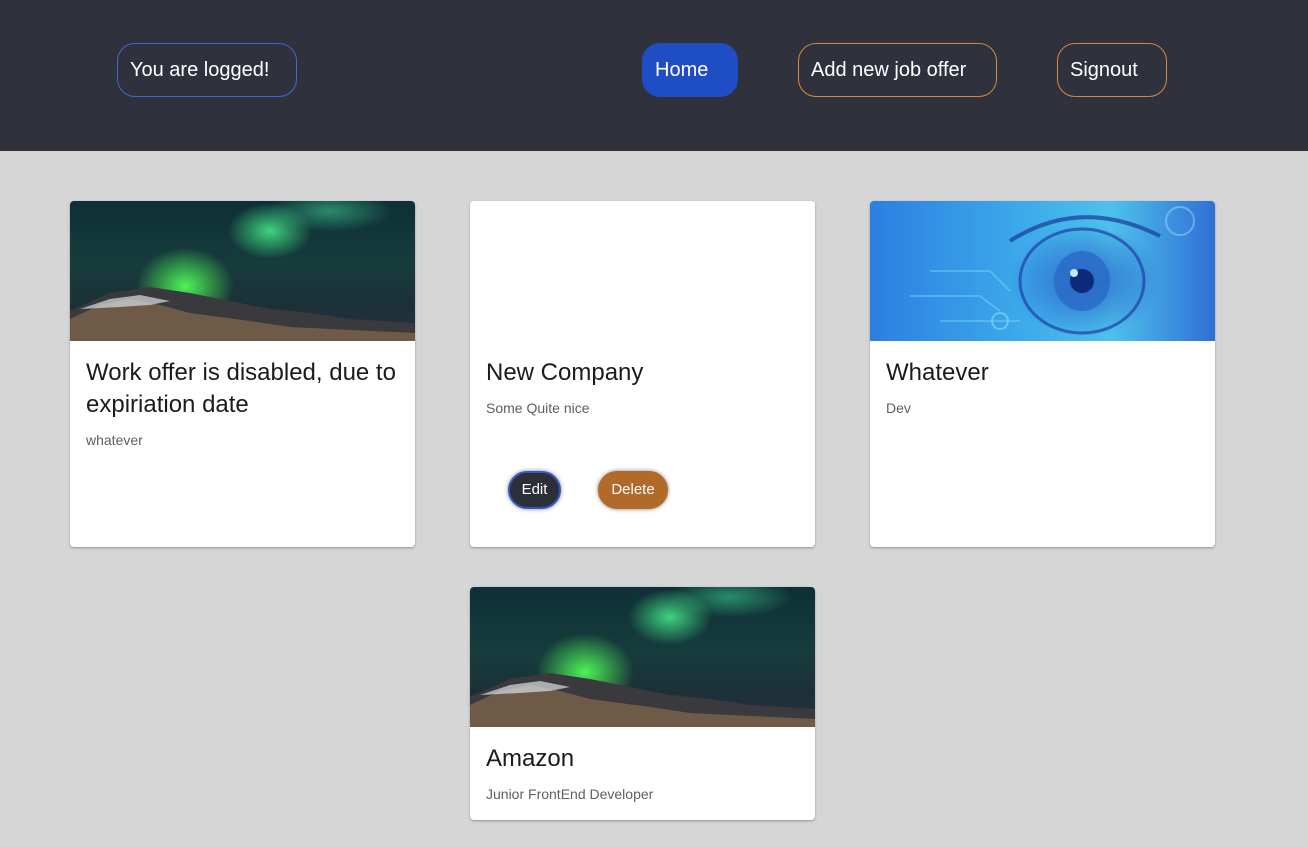 Image resolution: width=1308 pixels, height=847 pixels. Describe the element at coordinates (538, 408) in the screenshot. I see `card-subtitle: Some Quite nice` at that location.